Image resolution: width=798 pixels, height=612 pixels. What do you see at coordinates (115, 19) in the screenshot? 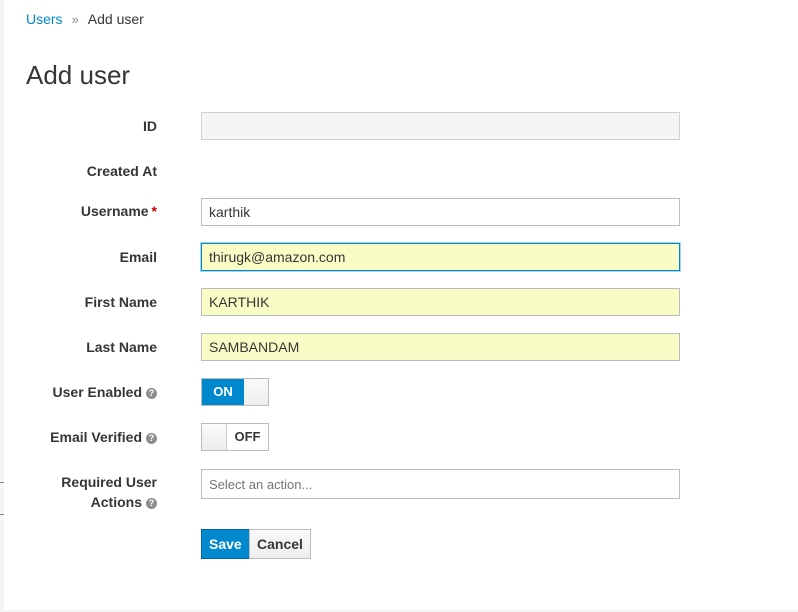
I see `breadcrumb-current: Add user` at bounding box center [115, 19].